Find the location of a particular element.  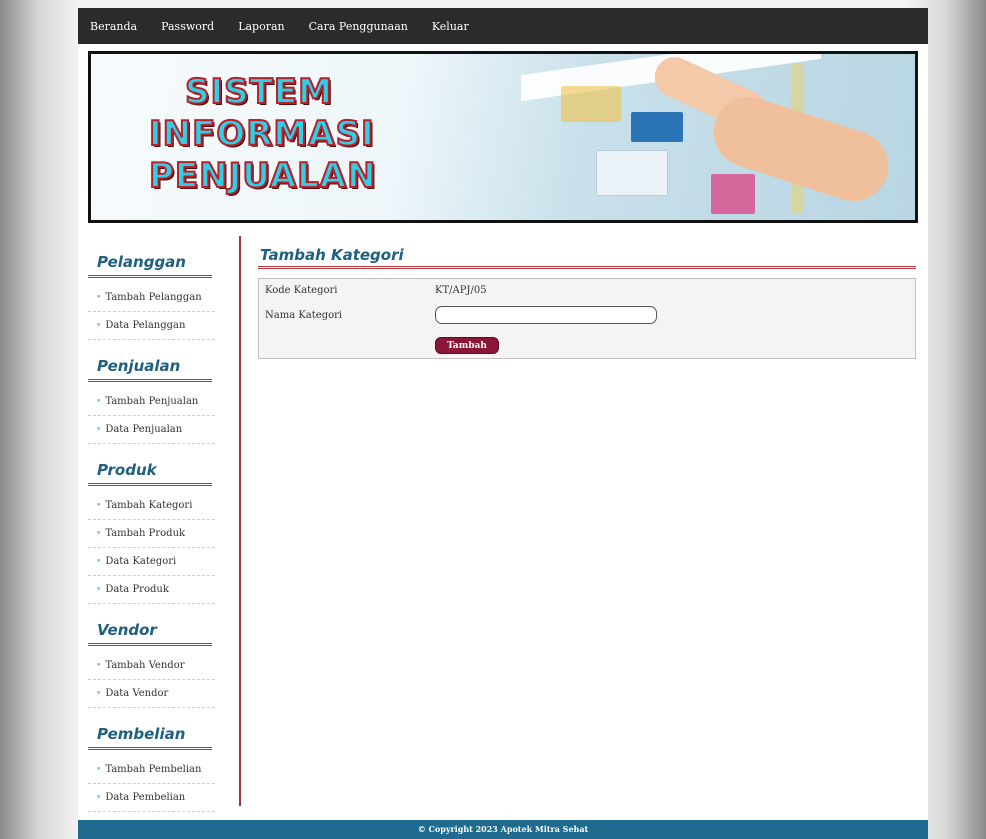

sidebar-heading-vendor: Vendor is located at coordinates (150, 625).